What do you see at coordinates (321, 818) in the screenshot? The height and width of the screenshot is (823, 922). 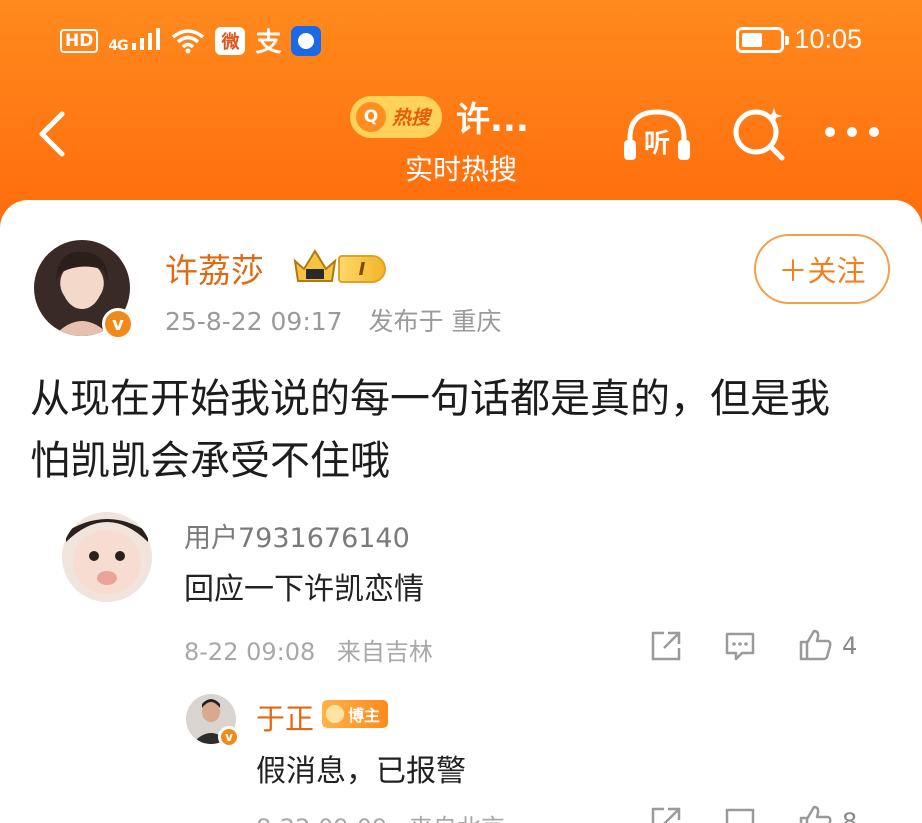 I see `reply-date: 8-22 09:09` at bounding box center [321, 818].